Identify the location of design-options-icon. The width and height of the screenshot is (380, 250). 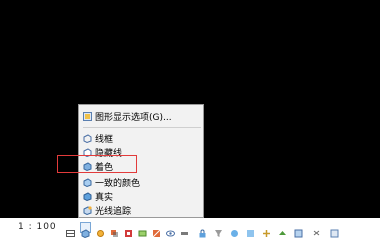
(282, 229).